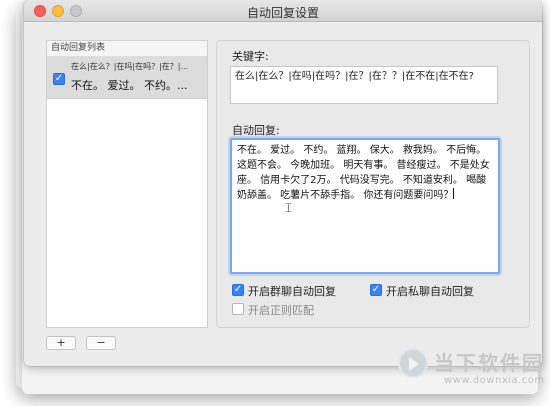 Image resolution: width=550 pixels, height=406 pixels. What do you see at coordinates (289, 208) in the screenshot?
I see `ibeam-cursor-icon: 𝙸` at bounding box center [289, 208].